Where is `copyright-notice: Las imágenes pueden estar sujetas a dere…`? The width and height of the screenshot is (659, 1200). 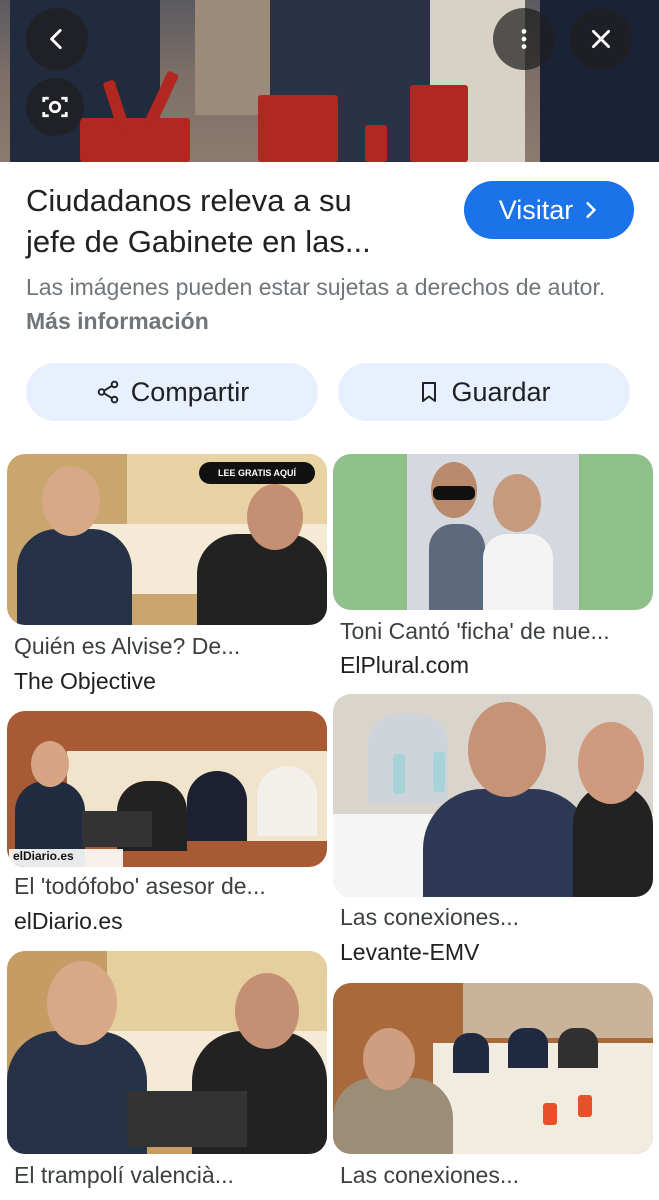 copyright-notice: Las imágenes pueden estar sujetas a dere… is located at coordinates (326, 304).